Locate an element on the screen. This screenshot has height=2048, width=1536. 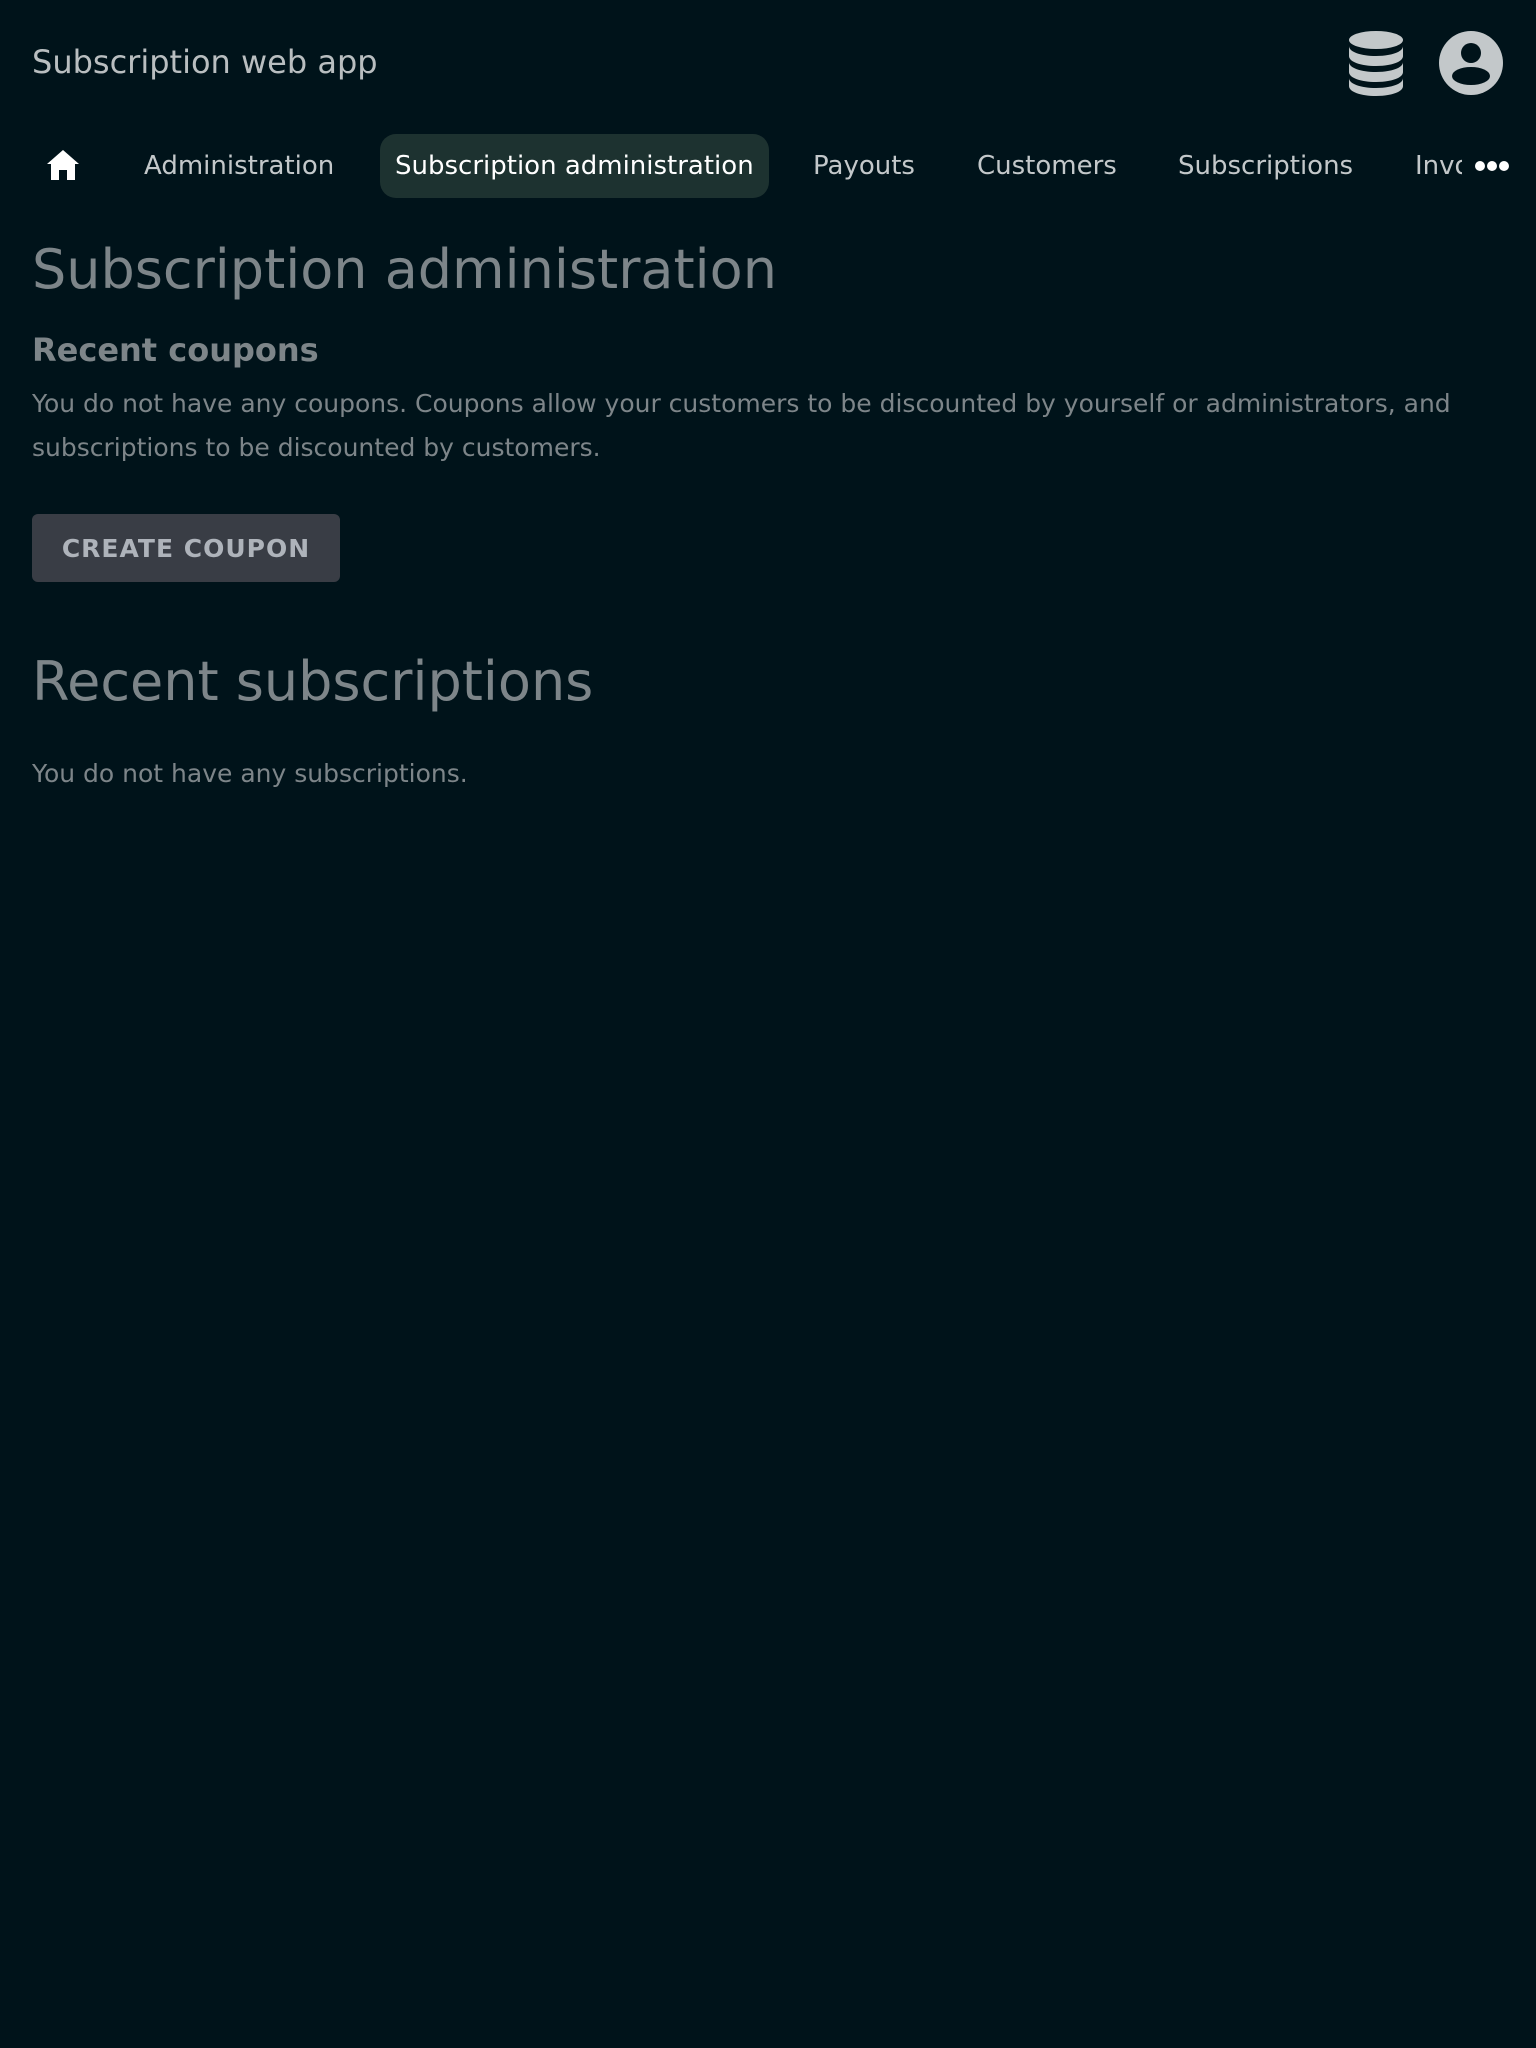
database-icon is located at coordinates (1376, 63).